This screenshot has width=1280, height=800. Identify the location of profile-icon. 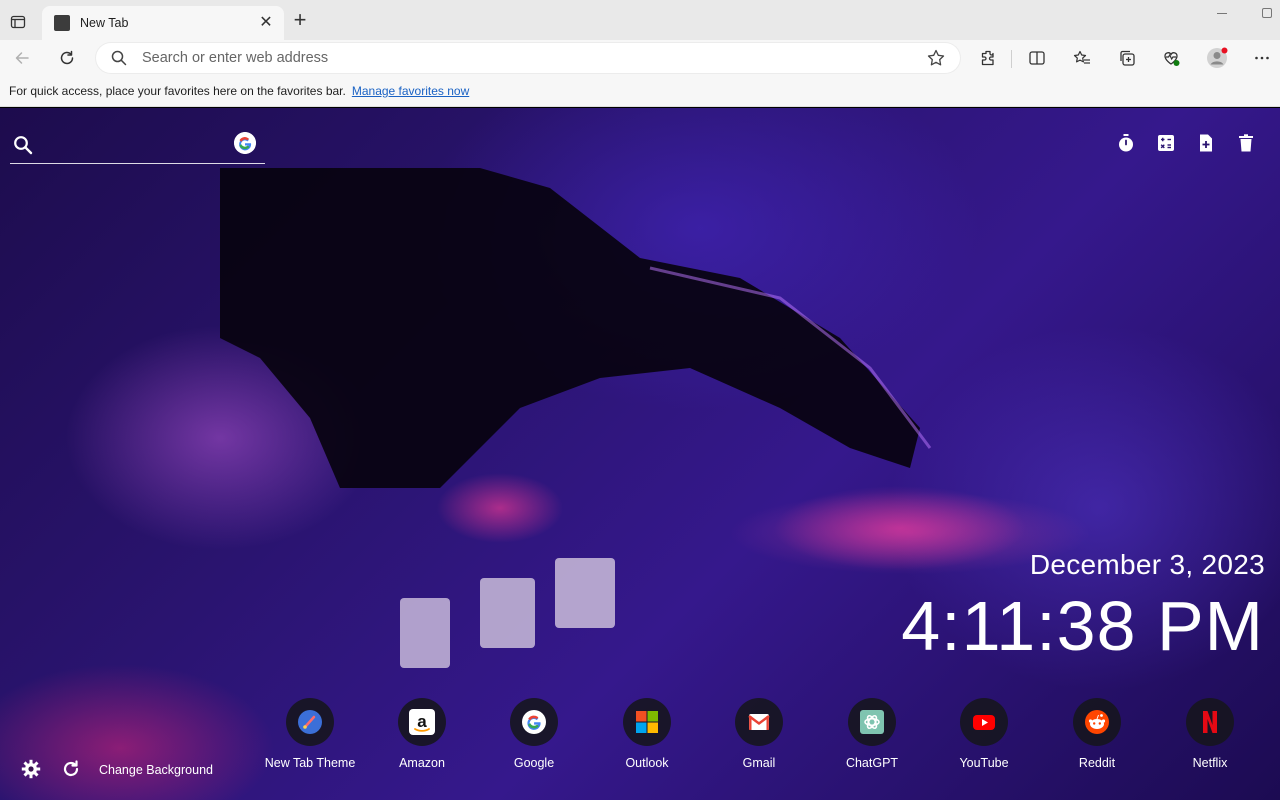
(1217, 58).